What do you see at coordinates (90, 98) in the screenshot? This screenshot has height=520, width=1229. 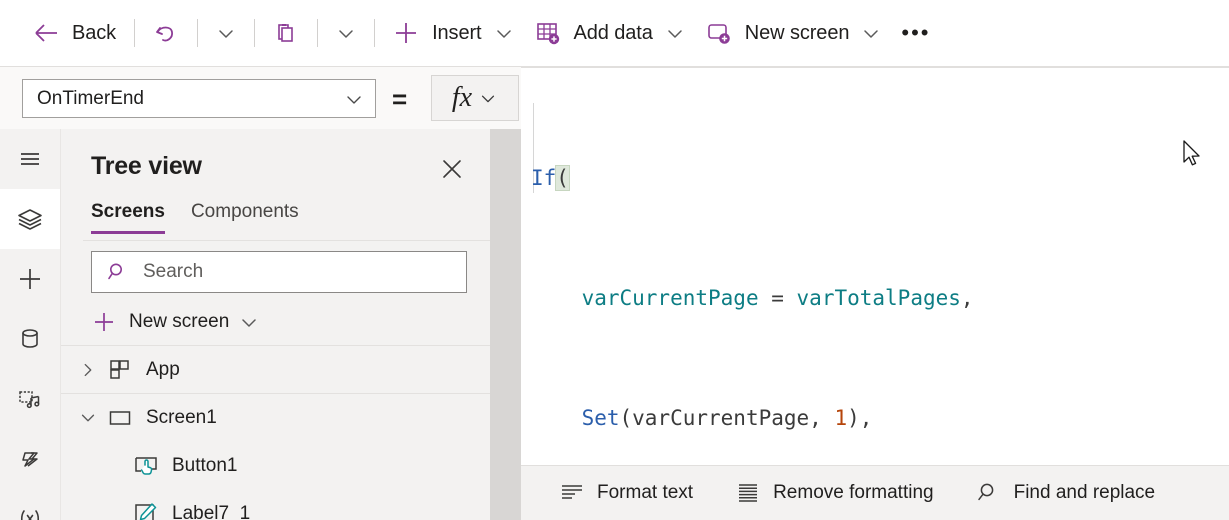 I see `property-select-value: OnTimerEnd` at bounding box center [90, 98].